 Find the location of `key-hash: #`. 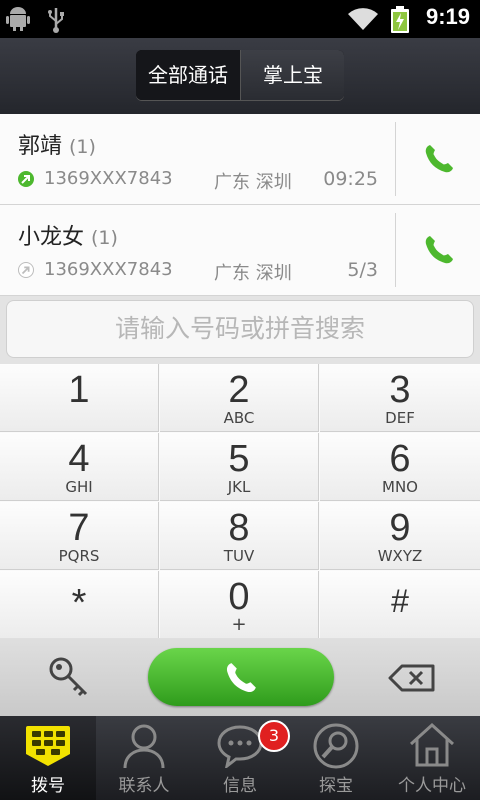

key-hash: # is located at coordinates (400, 605).